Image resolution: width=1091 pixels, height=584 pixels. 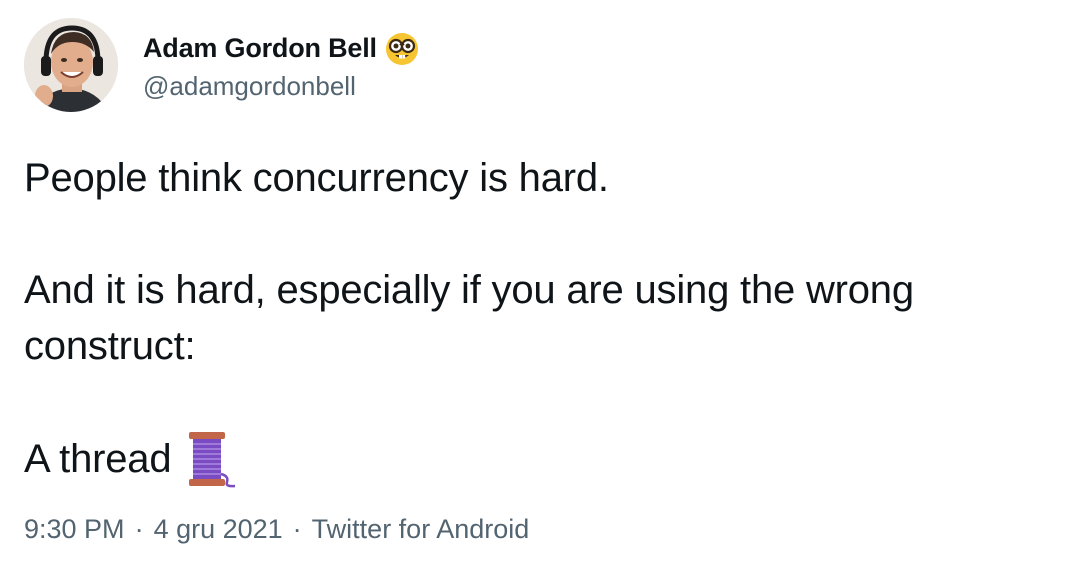 I want to click on user-handle: @adamgordonbell, so click(x=281, y=86).